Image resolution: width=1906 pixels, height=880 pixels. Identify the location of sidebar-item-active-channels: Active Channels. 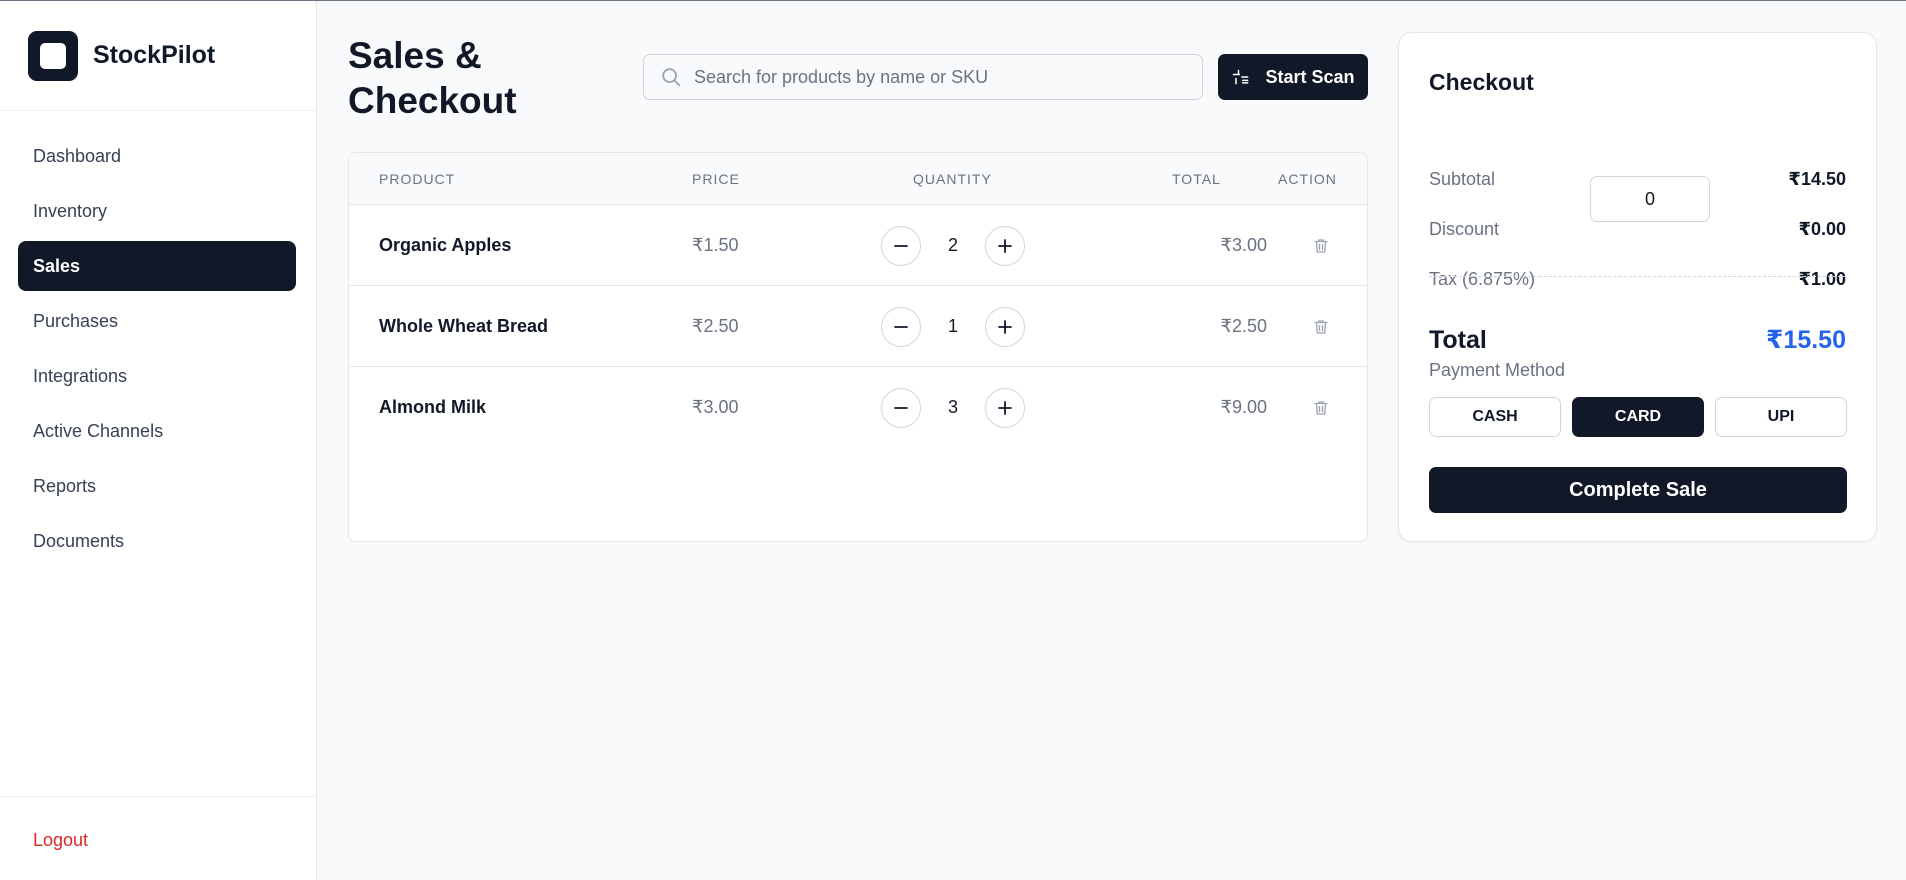
(157, 431).